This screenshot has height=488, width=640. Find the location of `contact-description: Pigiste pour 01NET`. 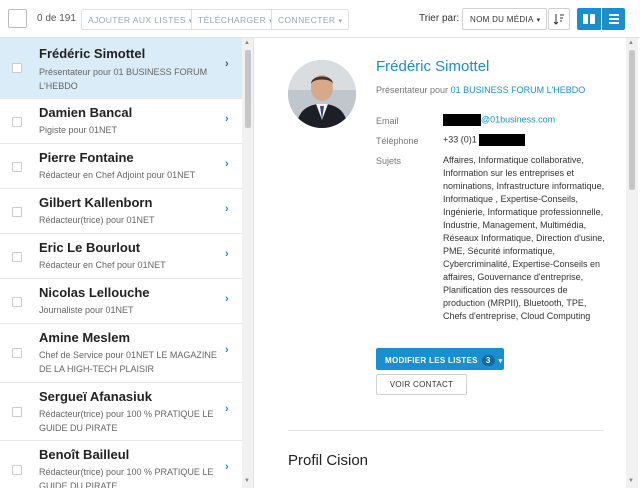

contact-description: Pigiste pour 01NET is located at coordinates (78, 130).